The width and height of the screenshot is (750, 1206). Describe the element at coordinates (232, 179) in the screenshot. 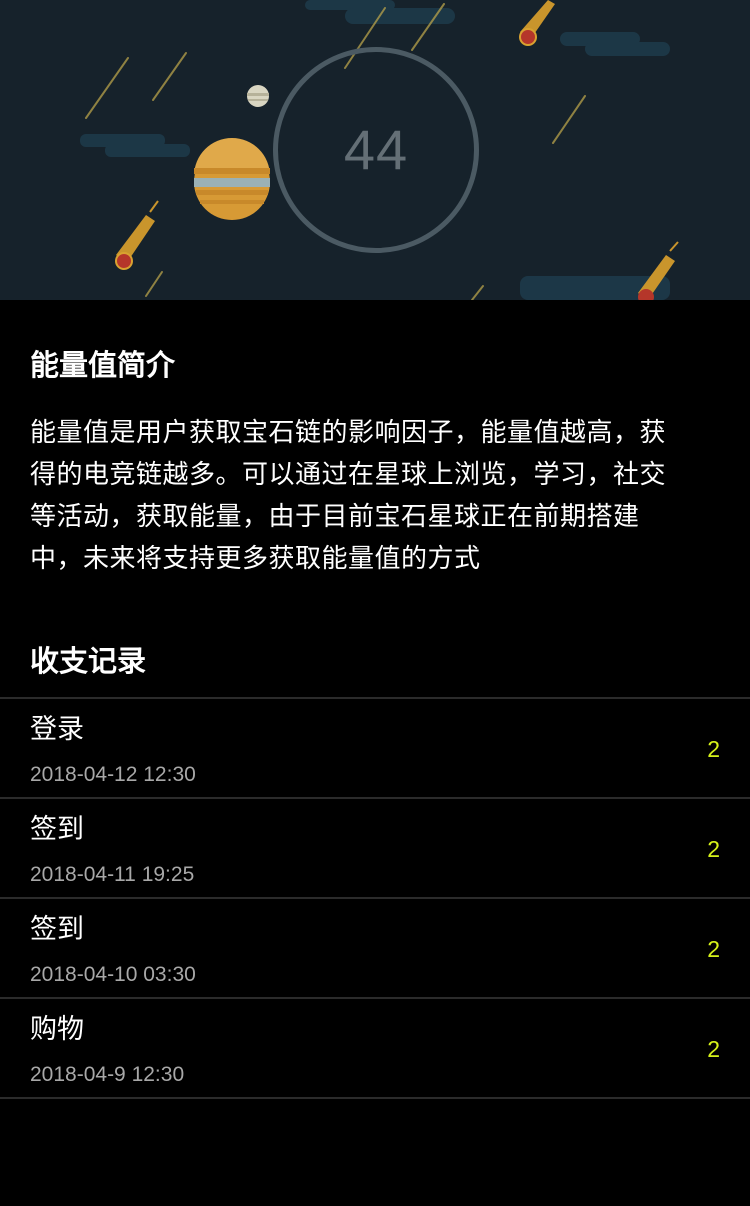

I see `planet-icon` at that location.